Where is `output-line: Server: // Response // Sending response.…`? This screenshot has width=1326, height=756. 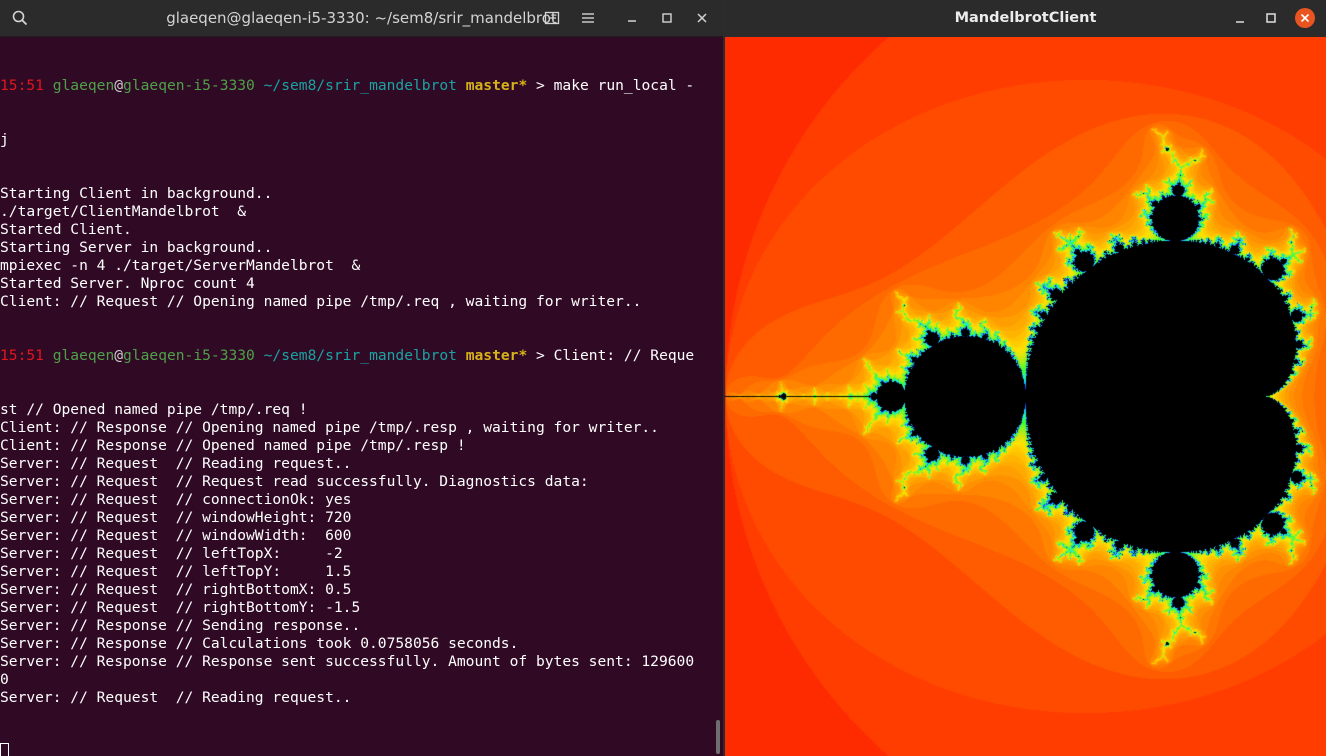 output-line: Server: // Response // Sending response.… is located at coordinates (180, 625).